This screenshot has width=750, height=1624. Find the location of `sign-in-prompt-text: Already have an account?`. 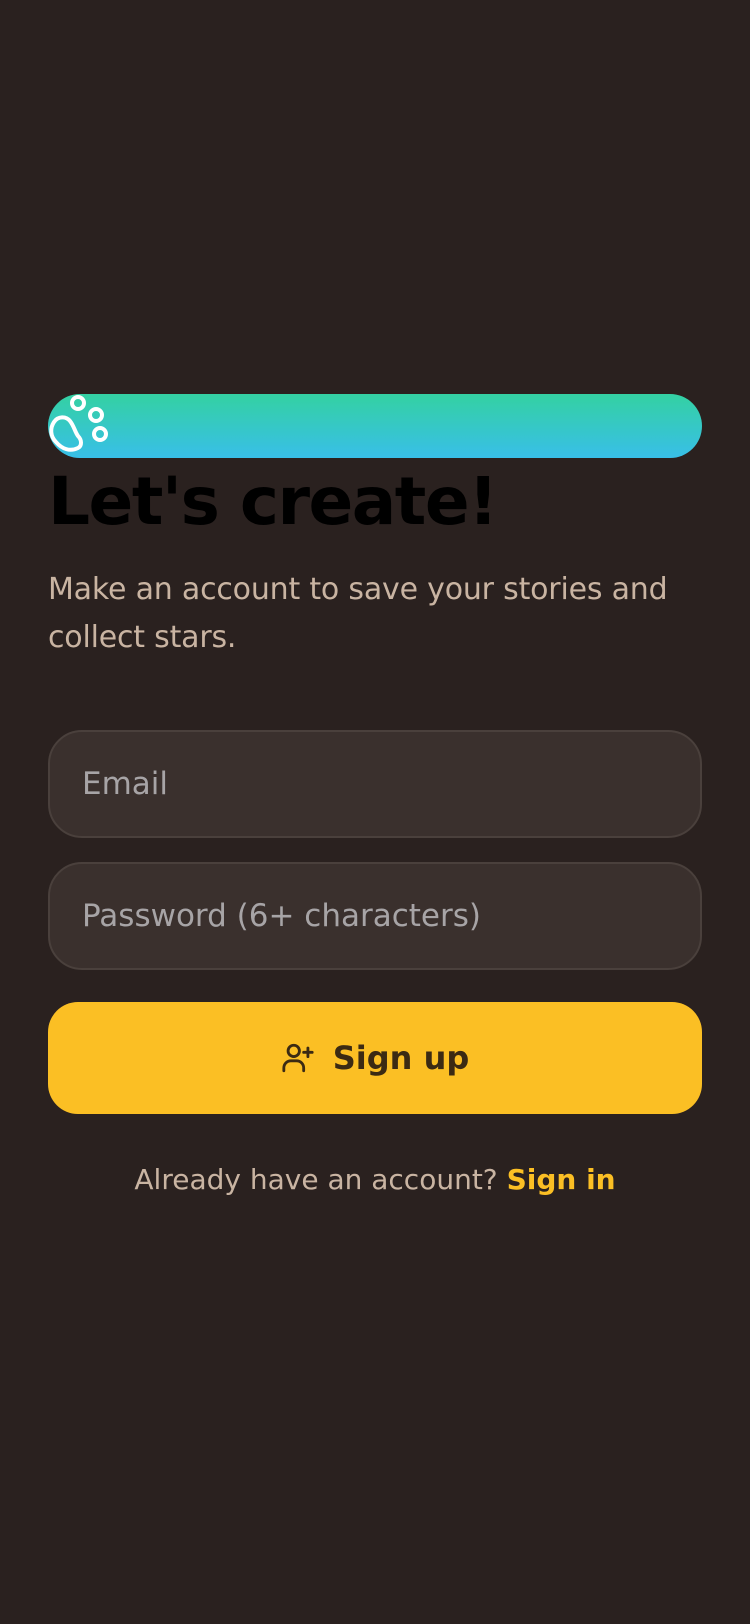

sign-in-prompt-text: Already have an account? is located at coordinates (320, 1179).